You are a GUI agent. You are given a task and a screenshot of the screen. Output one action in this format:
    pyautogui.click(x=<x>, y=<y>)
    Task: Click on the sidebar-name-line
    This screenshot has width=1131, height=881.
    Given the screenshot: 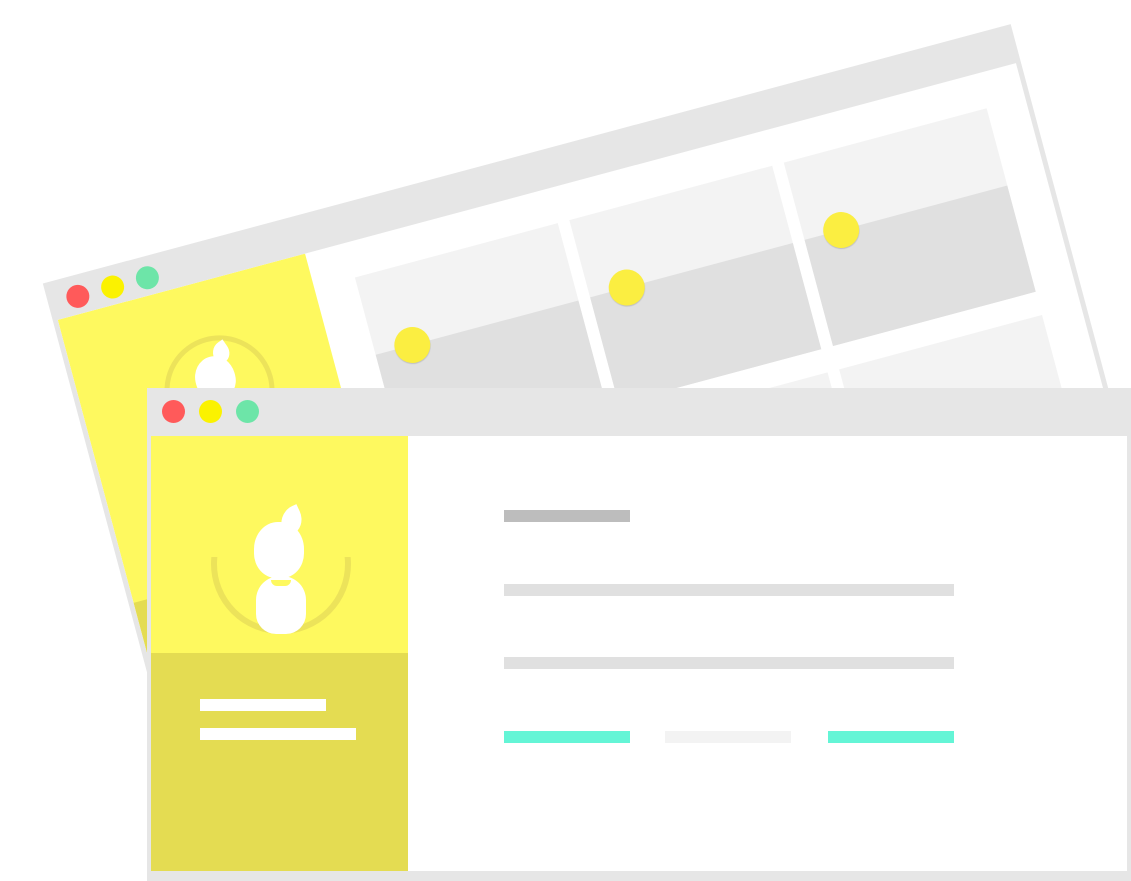 What is the action you would take?
    pyautogui.click(x=263, y=705)
    